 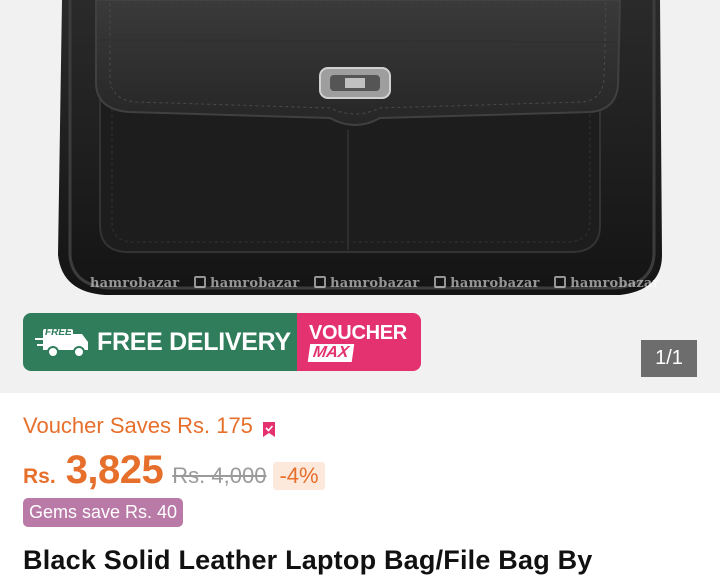 I want to click on free-delivery-label: FREE DELIVERY, so click(x=194, y=341).